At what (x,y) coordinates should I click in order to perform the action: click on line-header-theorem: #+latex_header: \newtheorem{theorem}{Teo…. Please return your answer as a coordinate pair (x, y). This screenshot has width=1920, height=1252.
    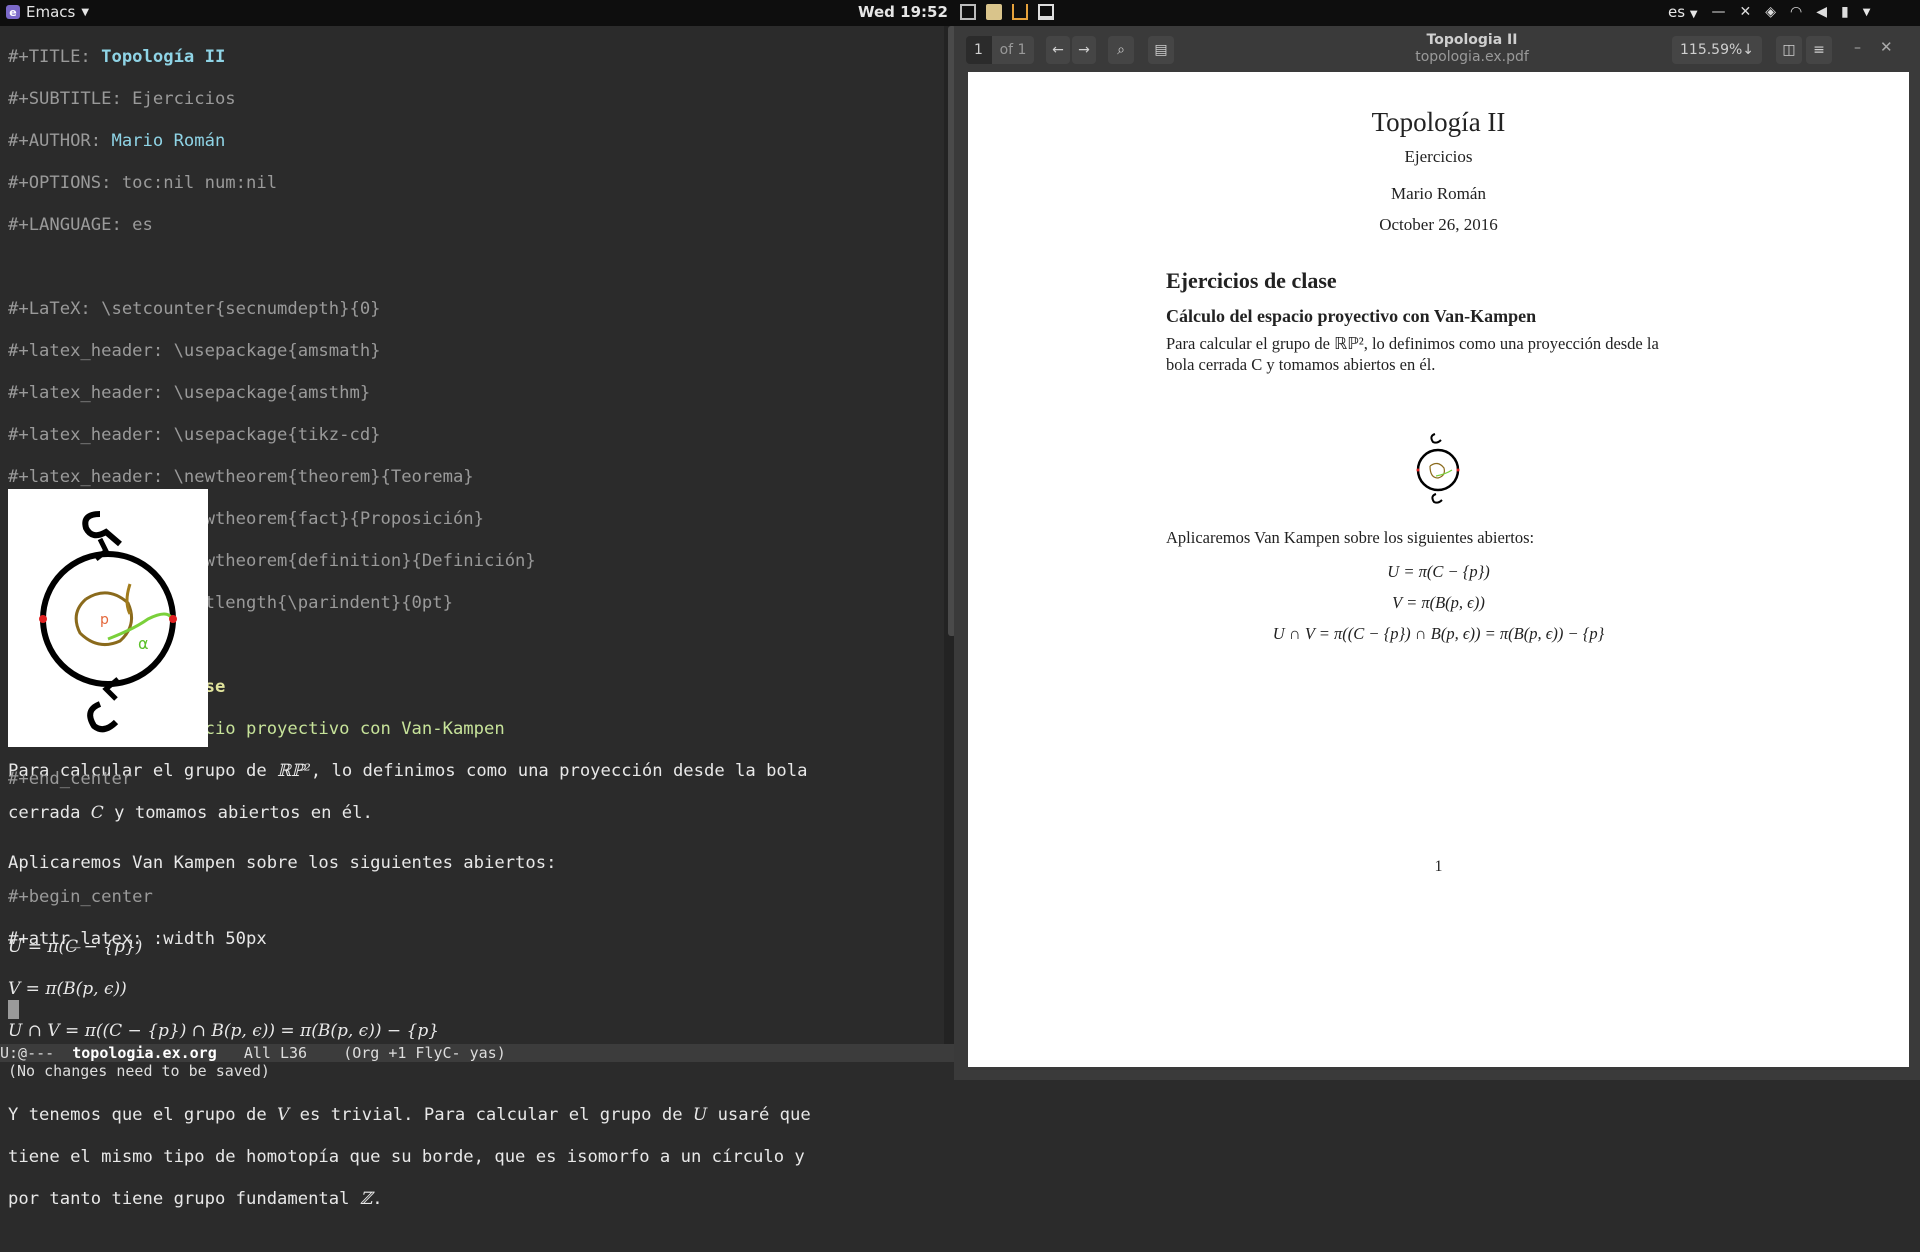
    Looking at the image, I should click on (241, 477).